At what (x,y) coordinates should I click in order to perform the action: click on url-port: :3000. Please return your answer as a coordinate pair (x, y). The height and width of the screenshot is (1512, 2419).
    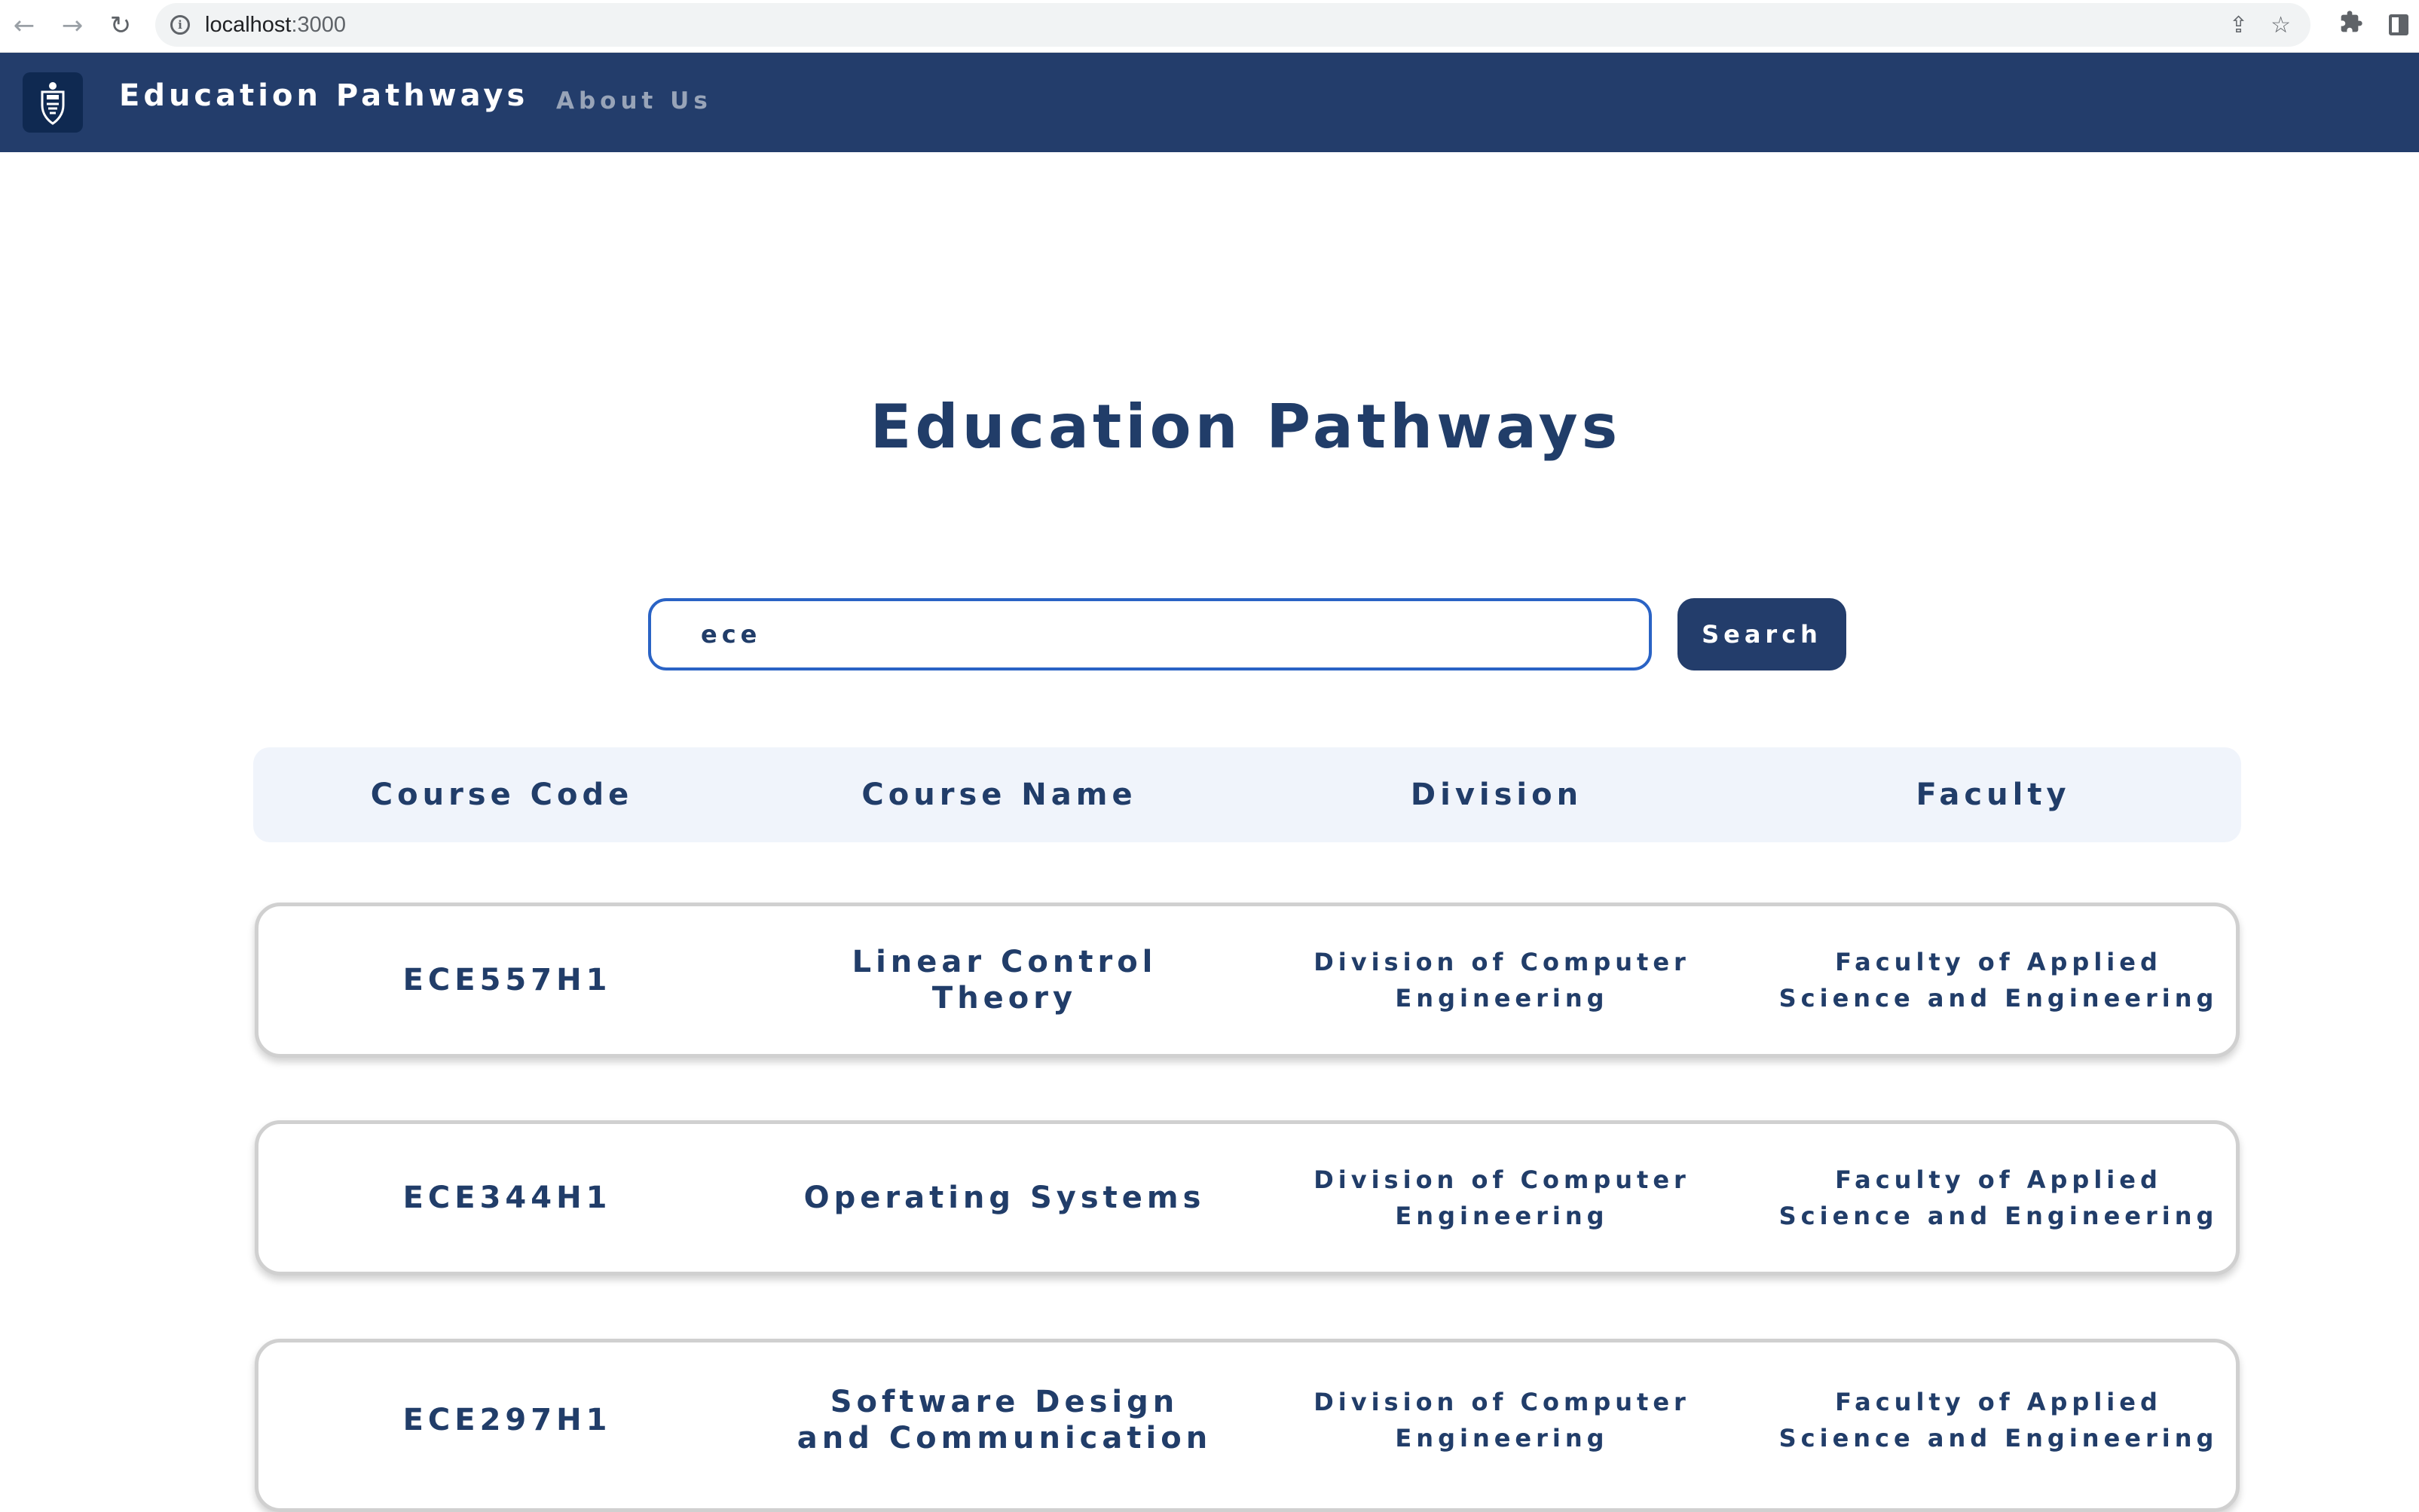
    Looking at the image, I should click on (319, 24).